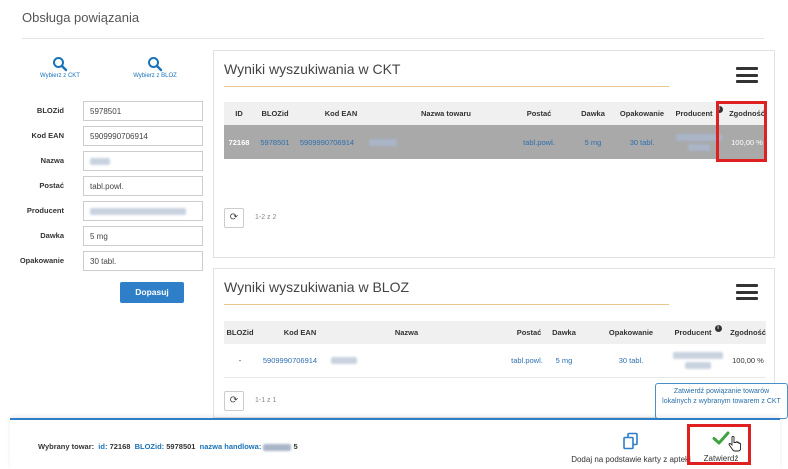 The image size is (788, 469). I want to click on opakowanie-field: 30 tabl., so click(143, 261).